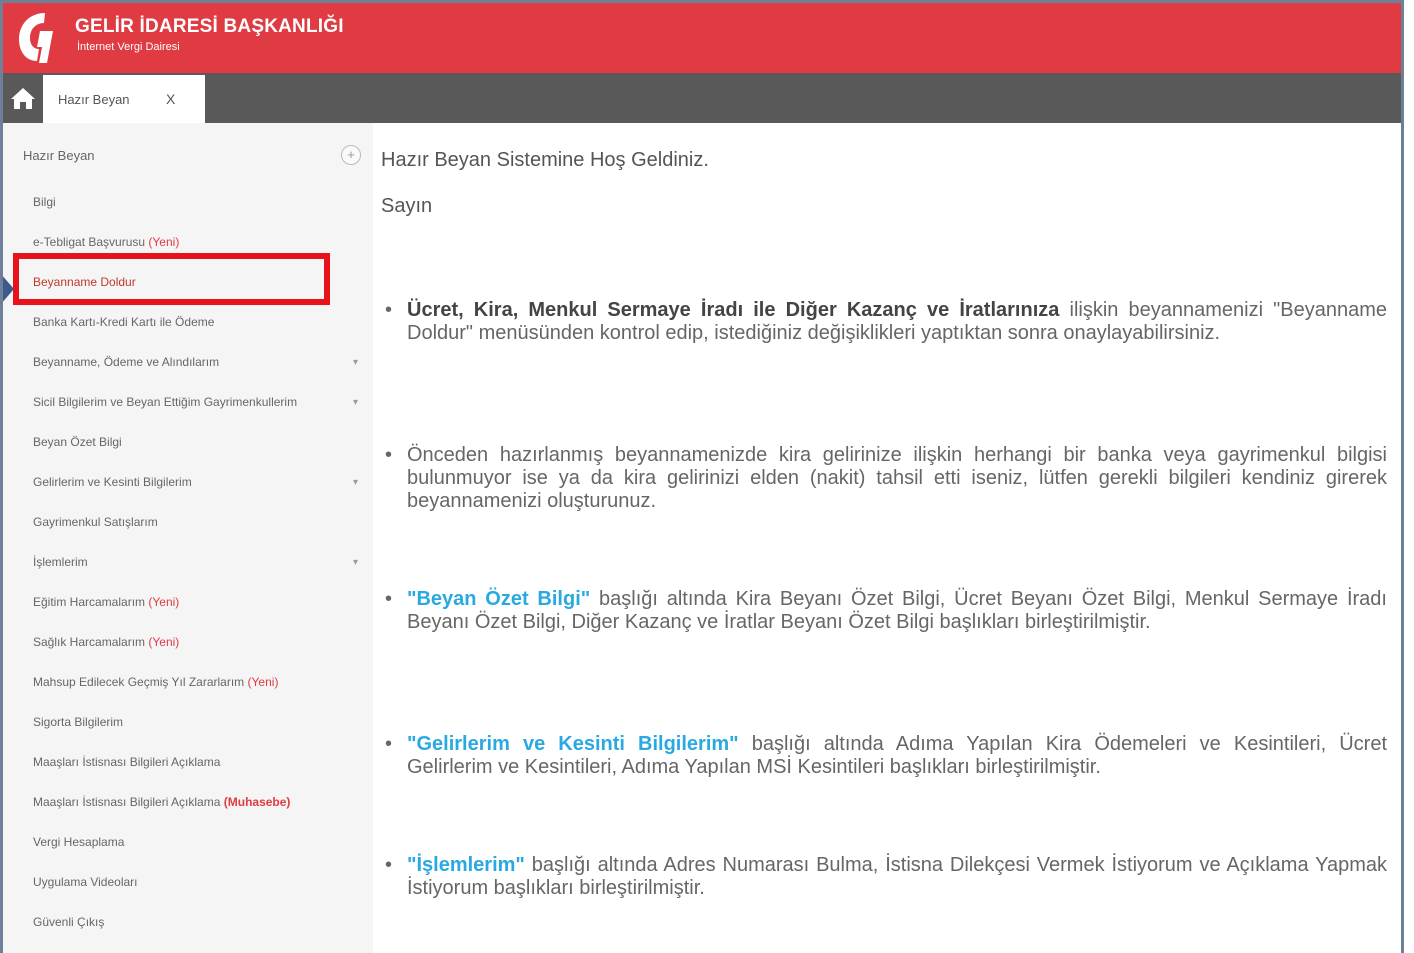 Image resolution: width=1414 pixels, height=953 pixels. What do you see at coordinates (85, 882) in the screenshot?
I see `sidebar-item-videolar: Uygulama Videoları` at bounding box center [85, 882].